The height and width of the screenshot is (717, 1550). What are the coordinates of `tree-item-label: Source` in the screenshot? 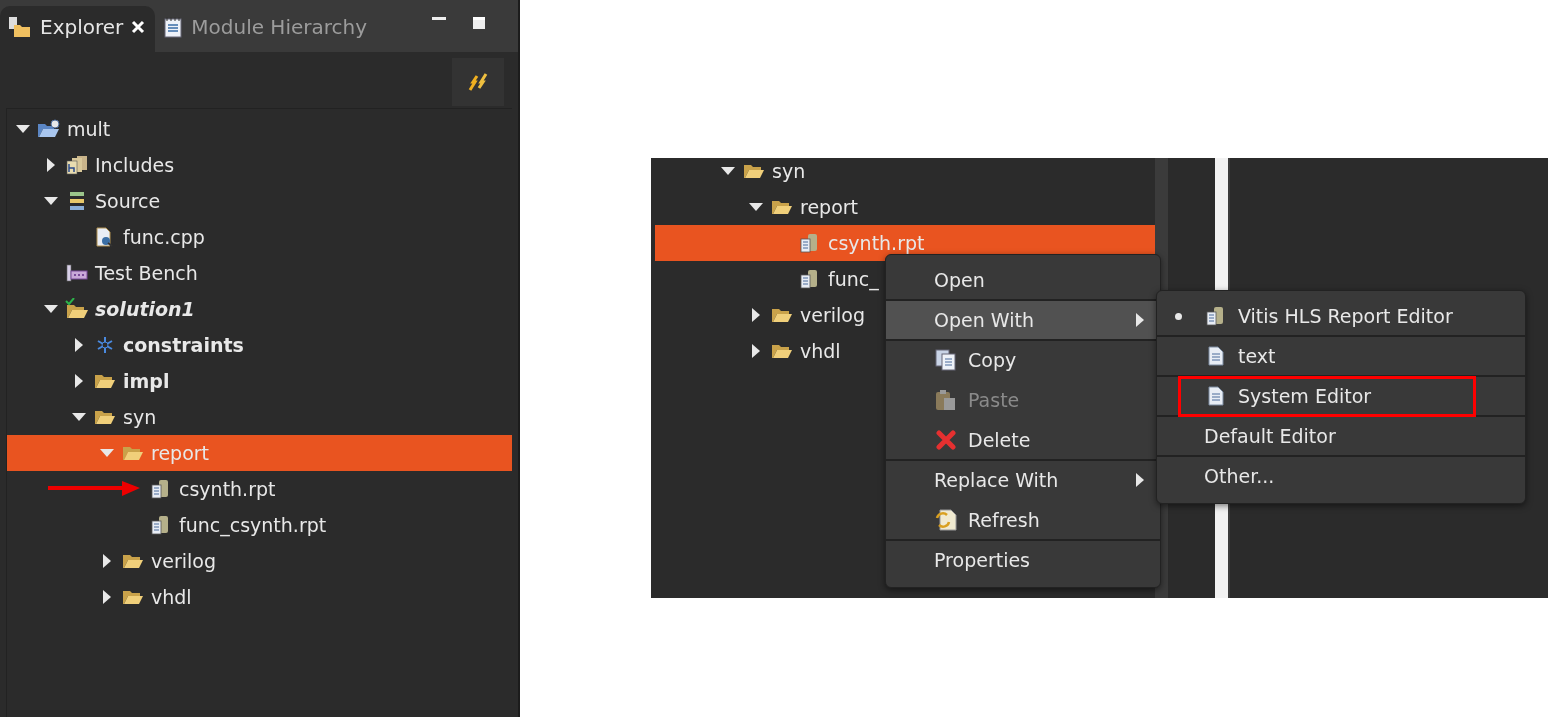 It's located at (128, 201).